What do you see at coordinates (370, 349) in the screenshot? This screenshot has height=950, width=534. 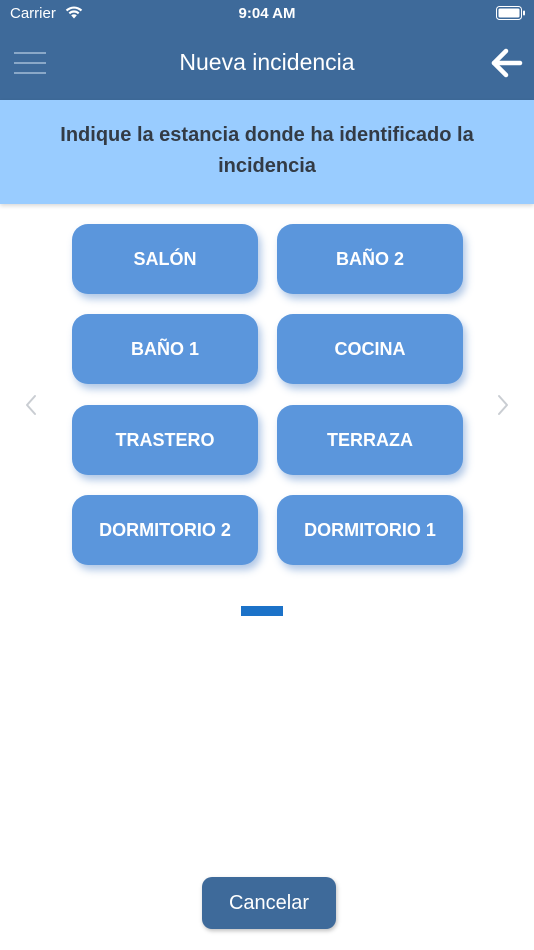 I see `room-button-cocina: COCINA` at bounding box center [370, 349].